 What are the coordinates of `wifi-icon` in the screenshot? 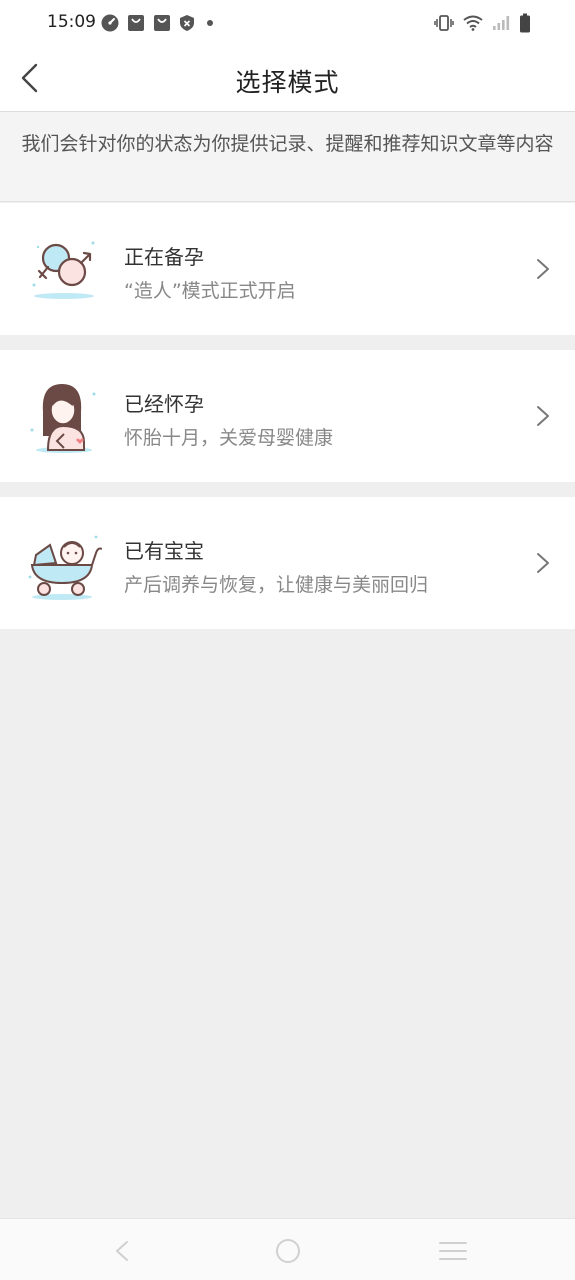 It's located at (473, 23).